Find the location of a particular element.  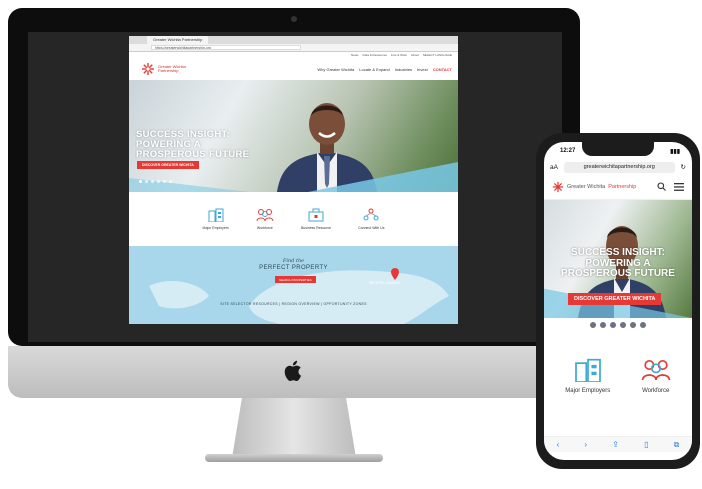

phone-quick-link-workforce: Workforce is located at coordinates (656, 376).